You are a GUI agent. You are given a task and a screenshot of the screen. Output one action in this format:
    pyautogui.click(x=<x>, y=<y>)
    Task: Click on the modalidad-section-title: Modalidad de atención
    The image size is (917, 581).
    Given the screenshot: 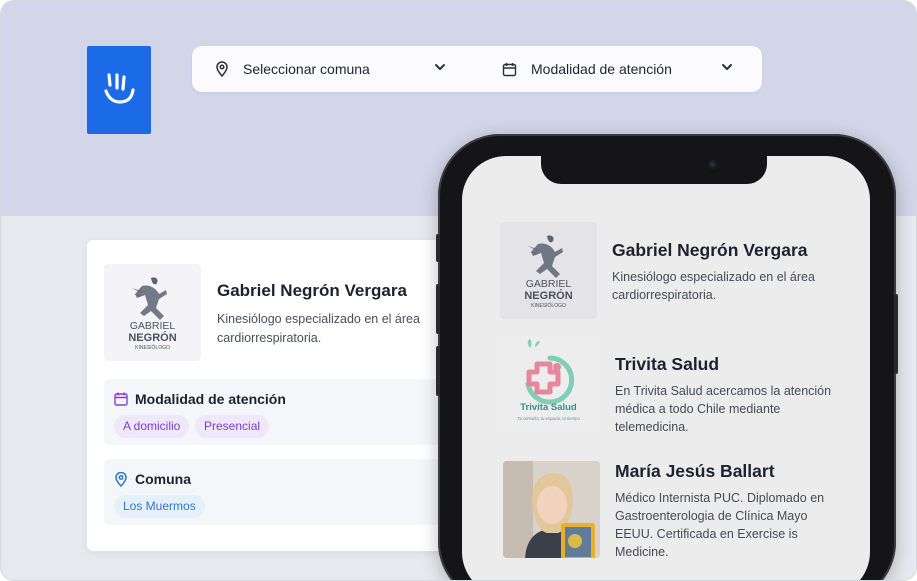 What is the action you would take?
    pyautogui.click(x=200, y=399)
    